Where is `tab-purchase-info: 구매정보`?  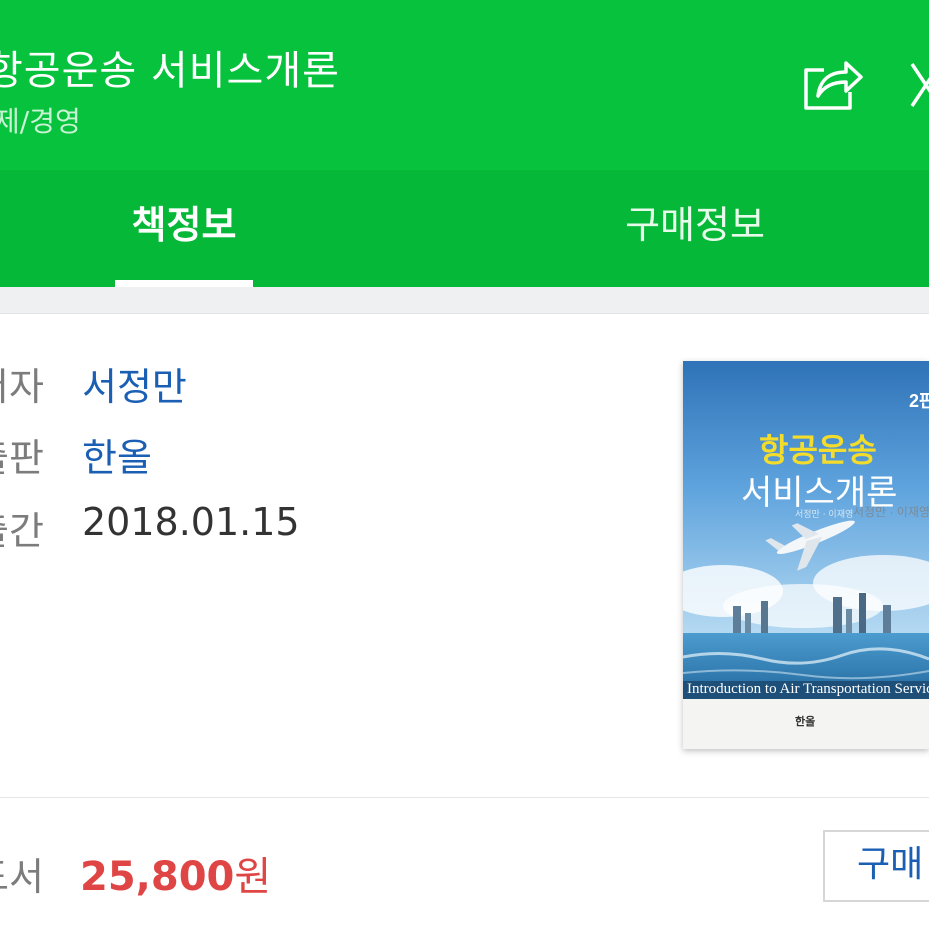 tab-purchase-info: 구매정보 is located at coordinates (695, 228).